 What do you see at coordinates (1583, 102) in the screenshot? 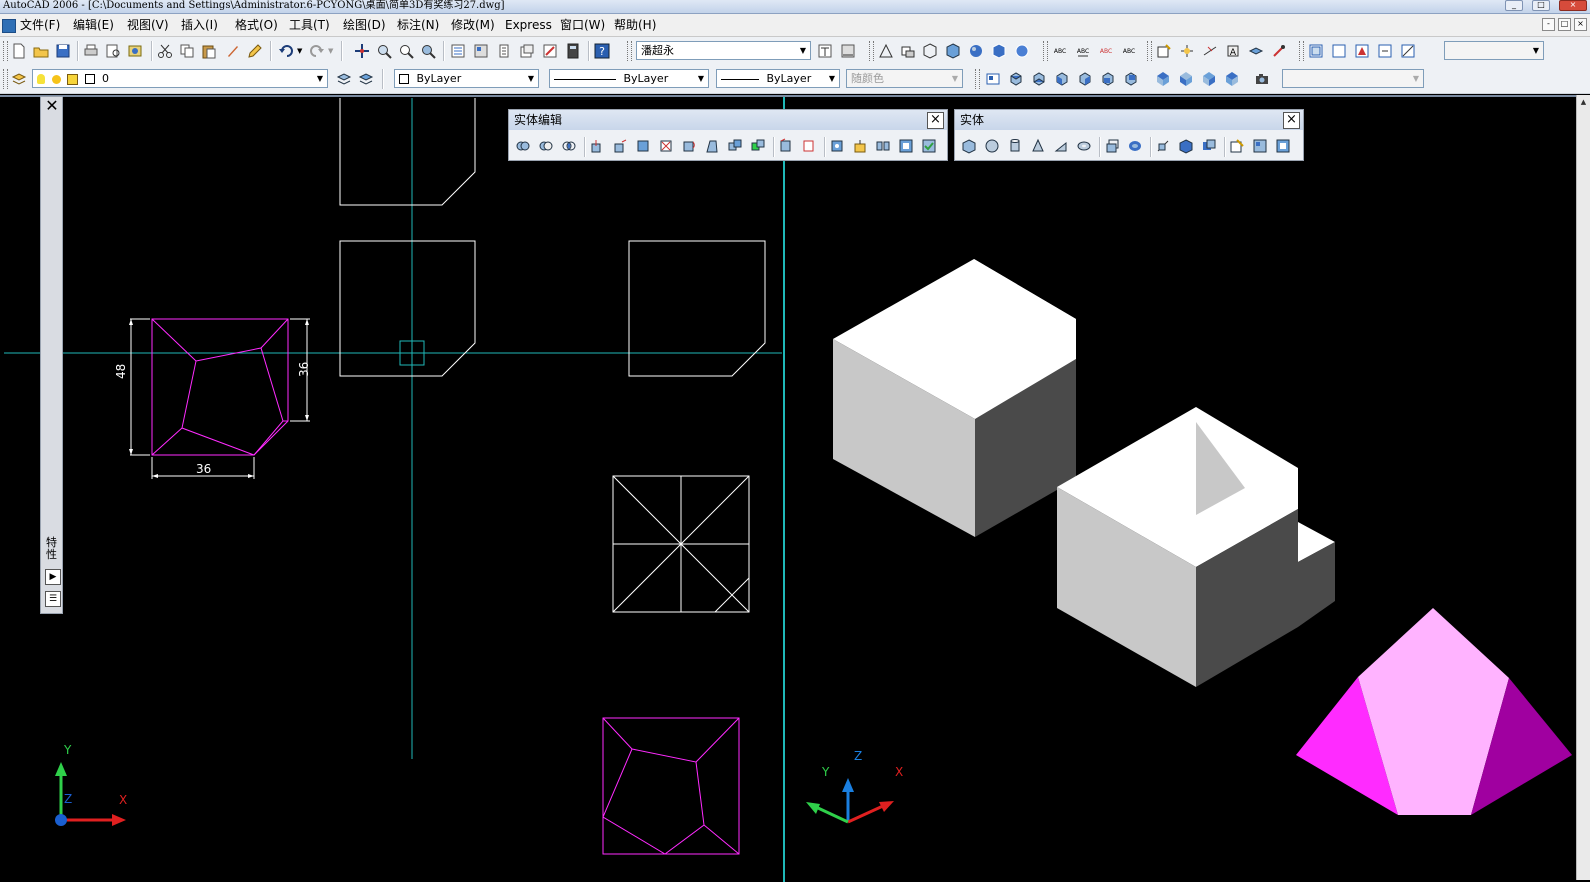
I see `scroll-up-icon: ▲` at bounding box center [1583, 102].